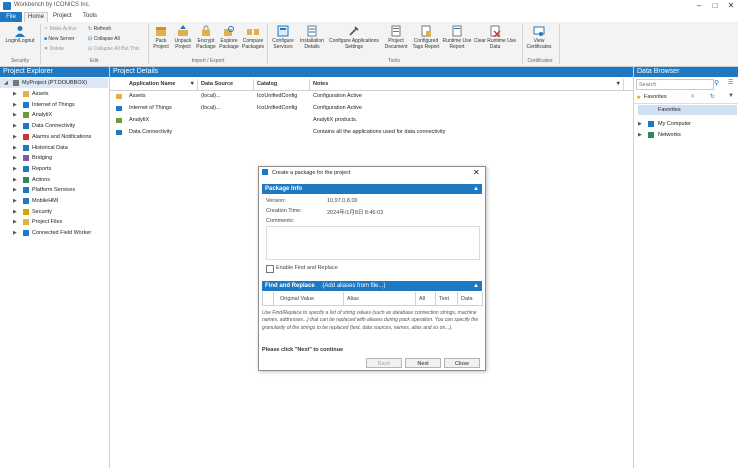 This screenshot has width=738, height=468. Describe the element at coordinates (457, 37) in the screenshot. I see `runtime-use-report-button: Runtime Use Report` at that location.